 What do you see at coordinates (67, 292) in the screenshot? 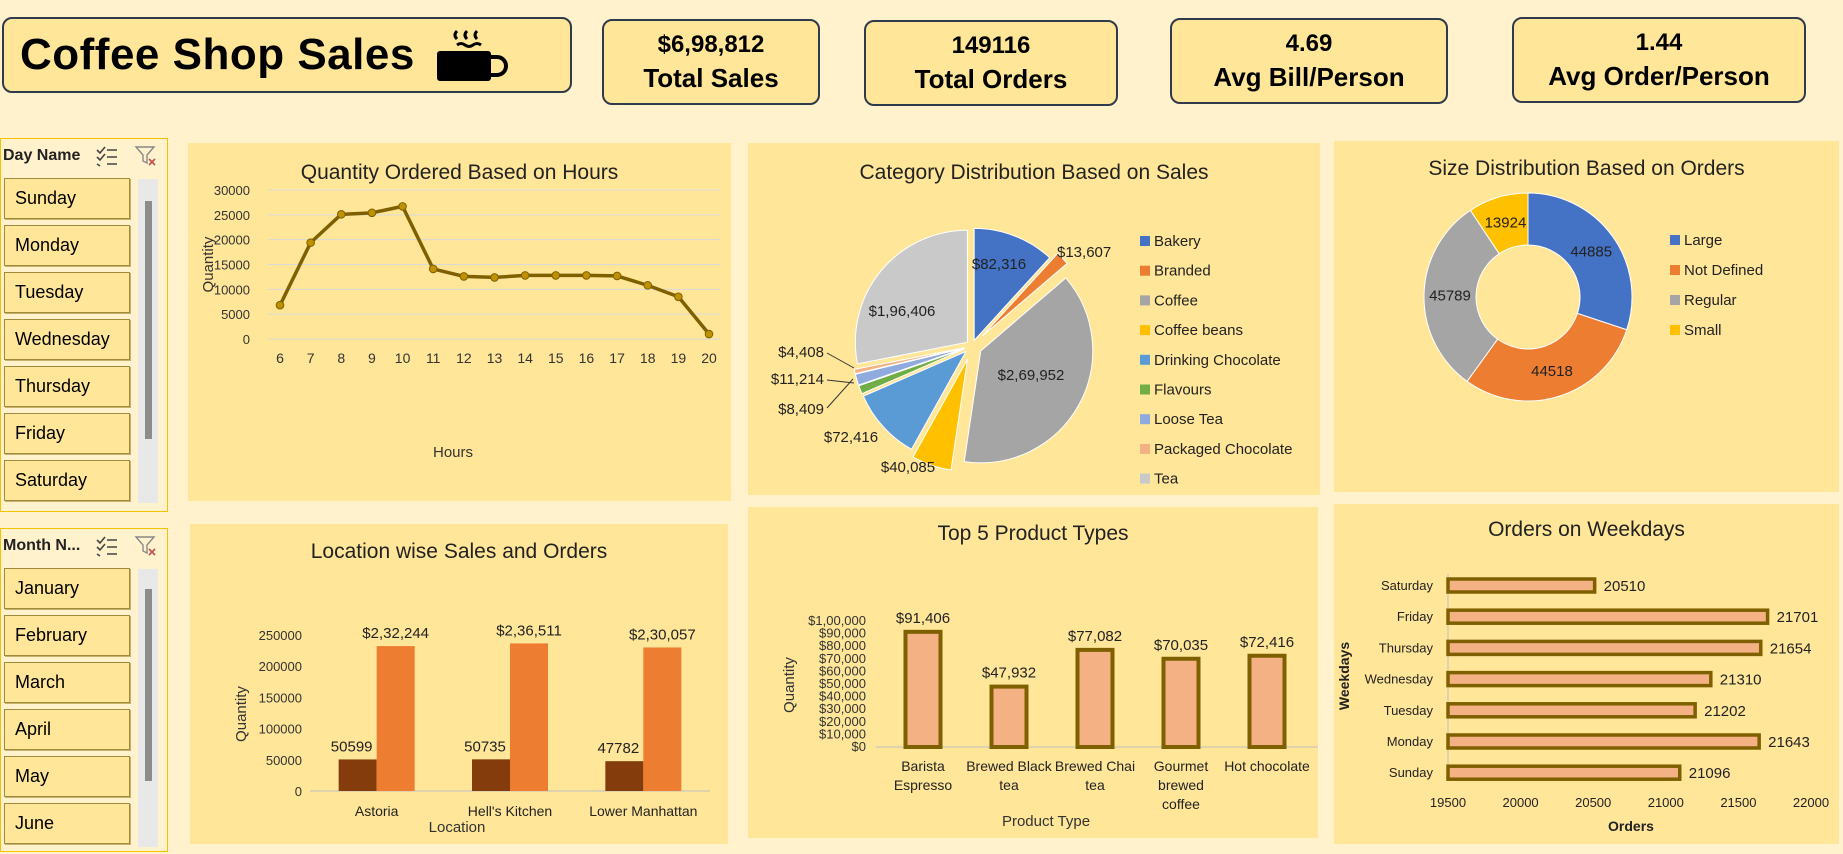
I see `slicer-item-tuesday: Tuesday` at bounding box center [67, 292].